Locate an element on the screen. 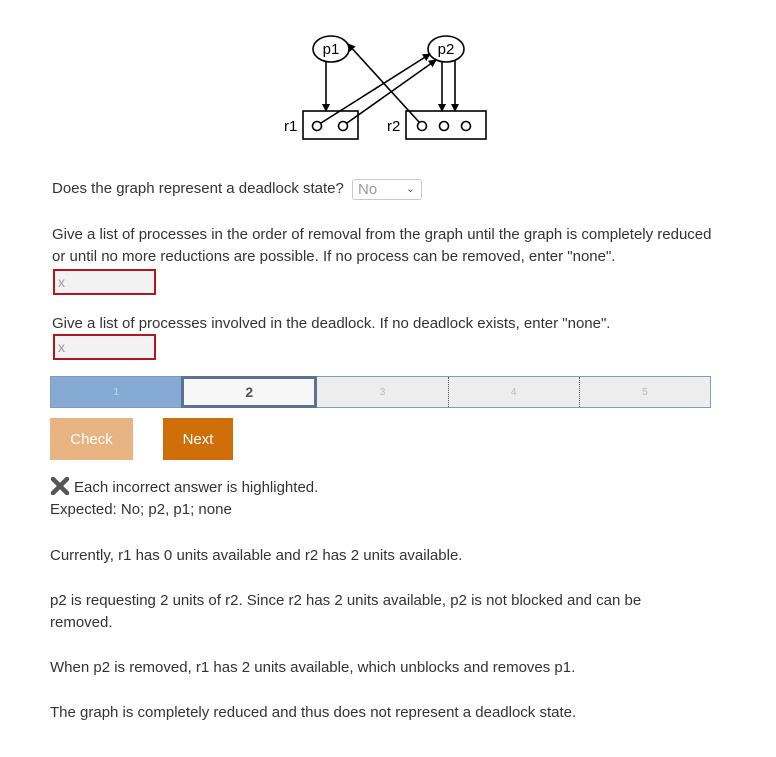 This screenshot has height=757, width=776. process-node-p1: p1 is located at coordinates (331, 49).